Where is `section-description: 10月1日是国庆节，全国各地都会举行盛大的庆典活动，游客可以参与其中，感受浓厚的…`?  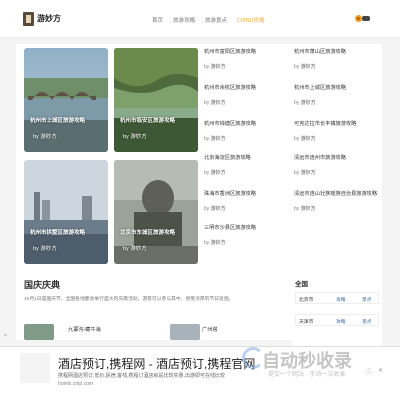 section-description: 10月1日是国庆节，全国各地都会举行盛大的庆典活动，游客可以参与其中，感受浓厚的… is located at coordinates (129, 299).